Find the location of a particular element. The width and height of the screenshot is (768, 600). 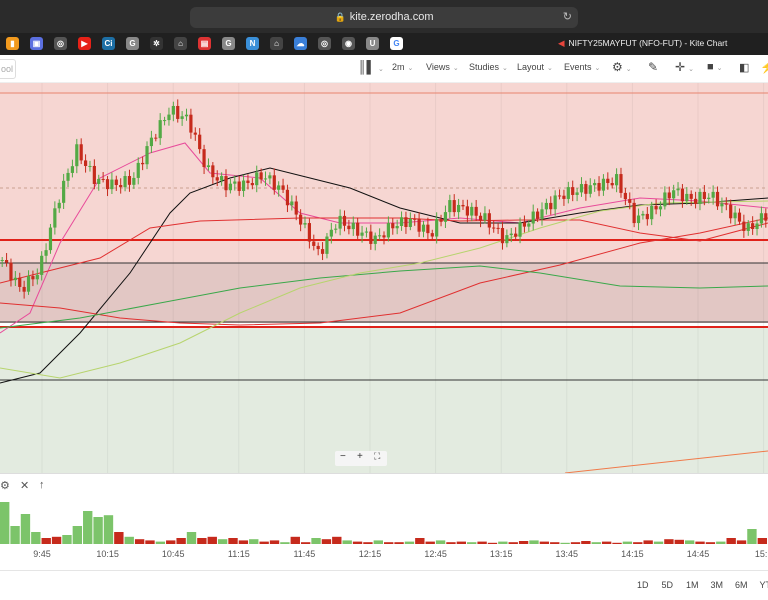

zoom-out-button: − is located at coordinates (343, 456).